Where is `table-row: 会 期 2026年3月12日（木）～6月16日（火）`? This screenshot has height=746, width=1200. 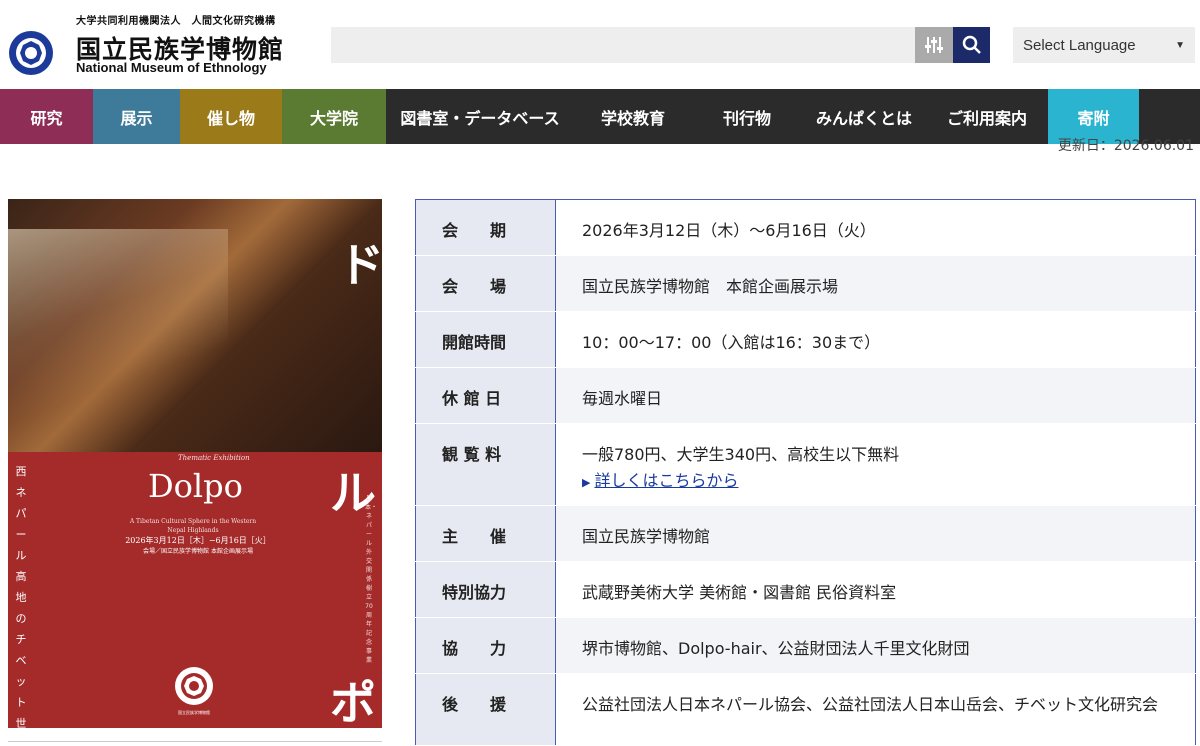
table-row: 会 期 2026年3月12日（木）～6月16日（火） is located at coordinates (805, 227).